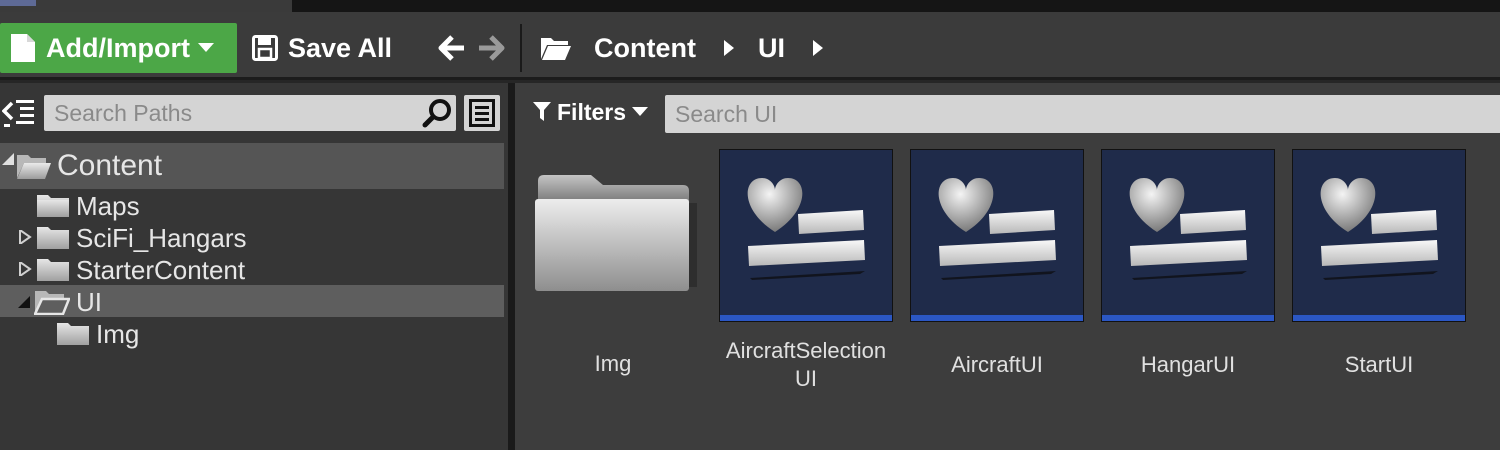 The image size is (1500, 450). What do you see at coordinates (750, 6) in the screenshot?
I see `title-strip` at bounding box center [750, 6].